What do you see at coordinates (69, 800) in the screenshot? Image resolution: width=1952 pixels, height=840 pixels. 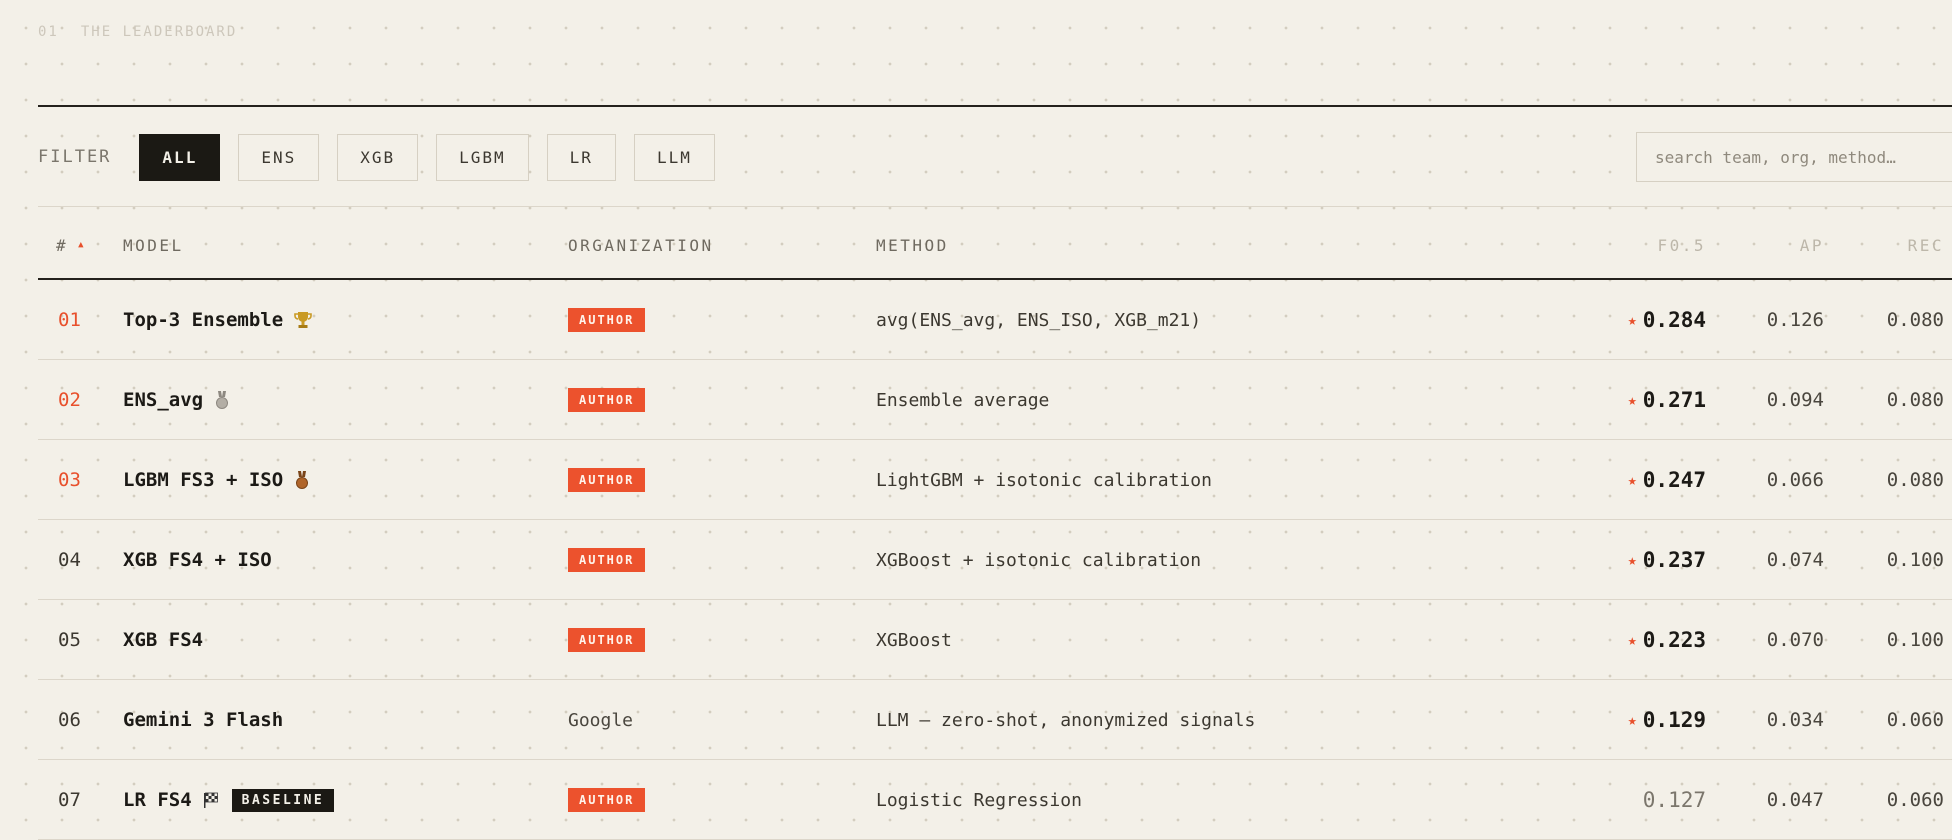 I see `row-rank: 07` at bounding box center [69, 800].